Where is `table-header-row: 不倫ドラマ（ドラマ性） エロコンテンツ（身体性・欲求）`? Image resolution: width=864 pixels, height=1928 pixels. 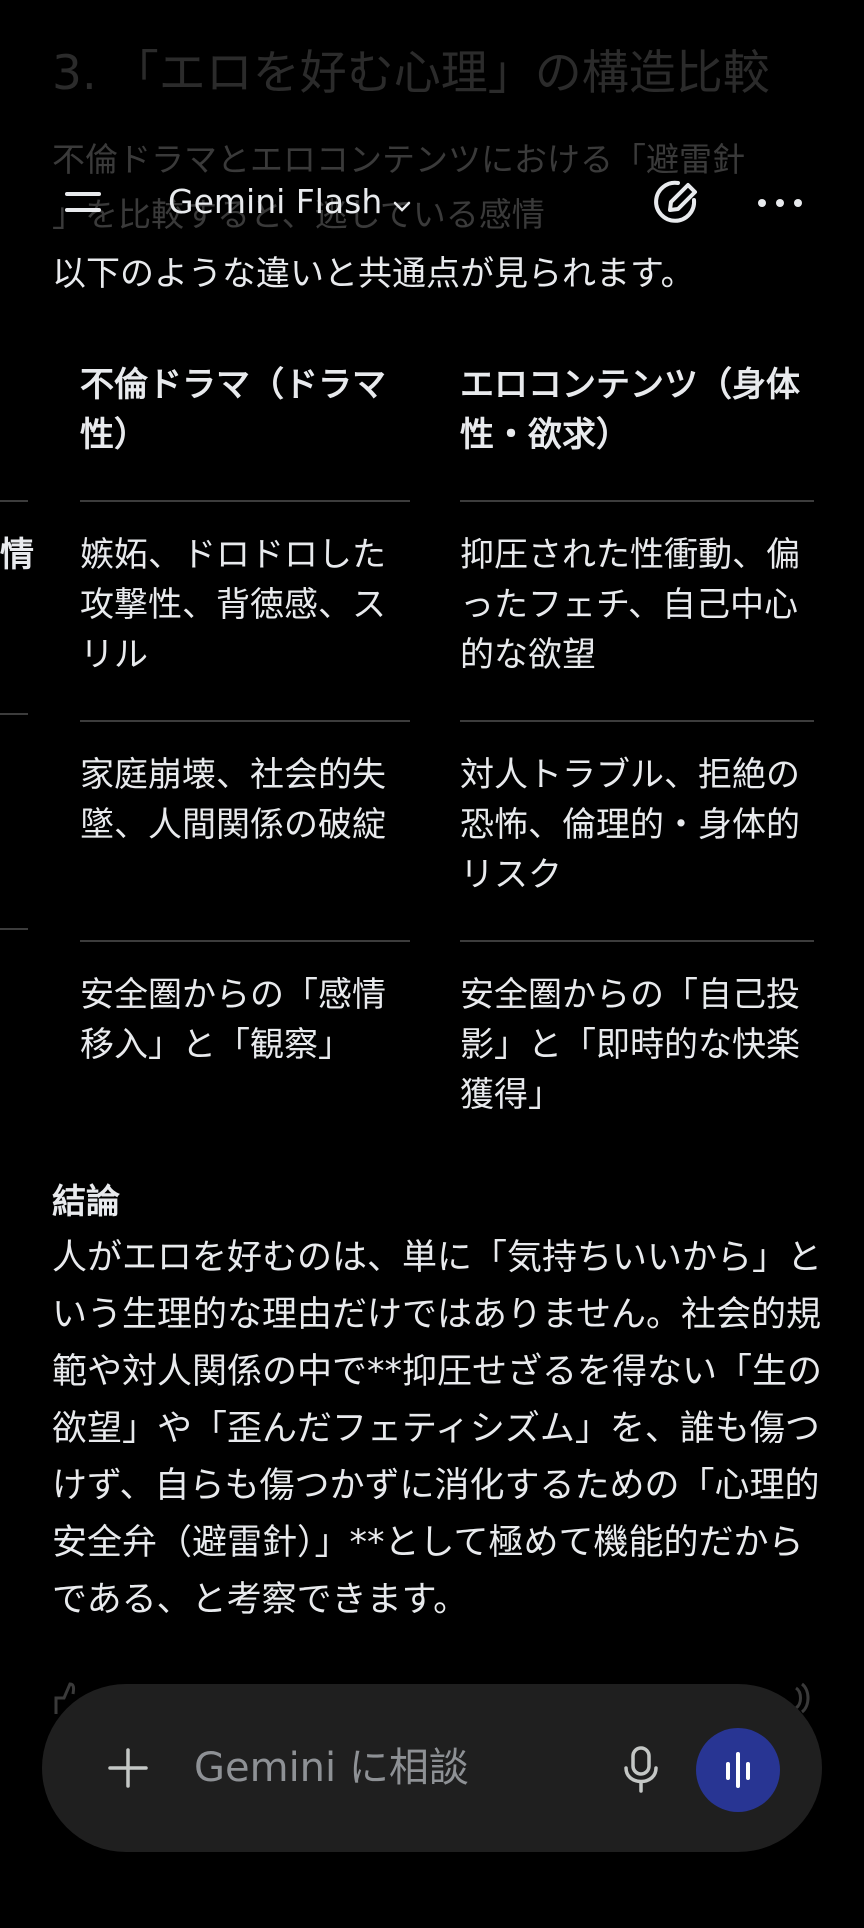 table-header-row: 不倫ドラマ（ドラマ性） エロコンテンツ（身体性・欲求） is located at coordinates (447, 431).